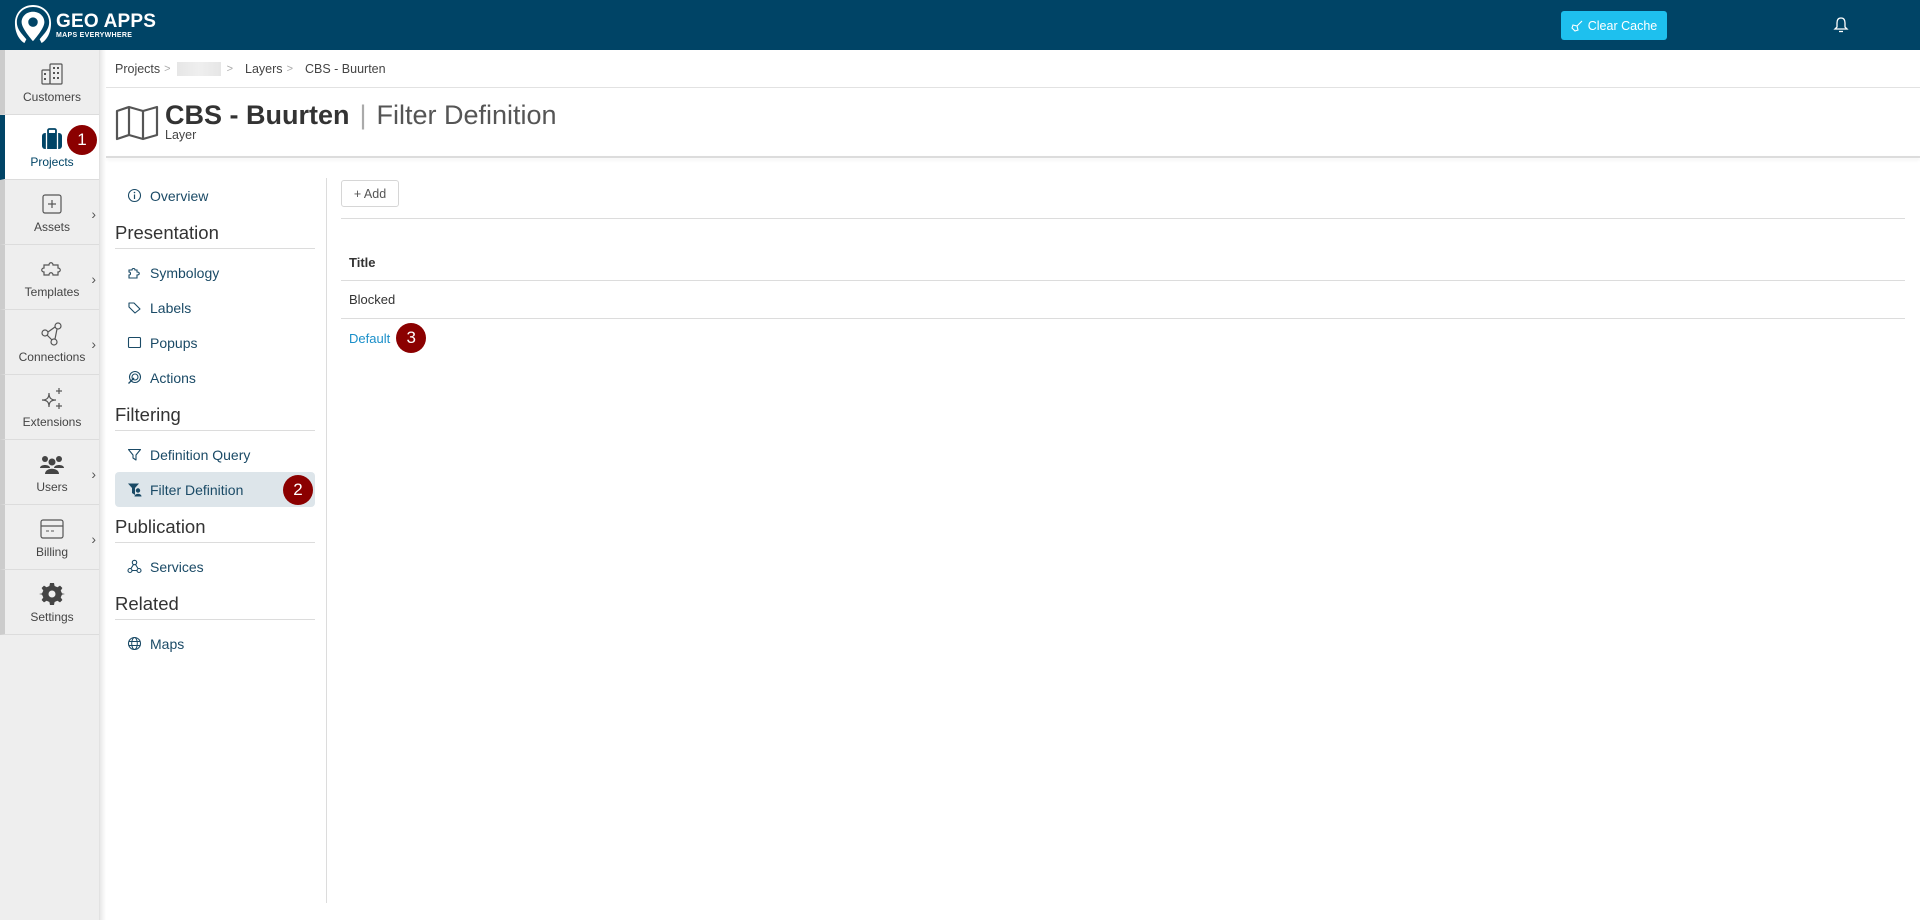  What do you see at coordinates (52, 204) in the screenshot?
I see `plus-square-icon` at bounding box center [52, 204].